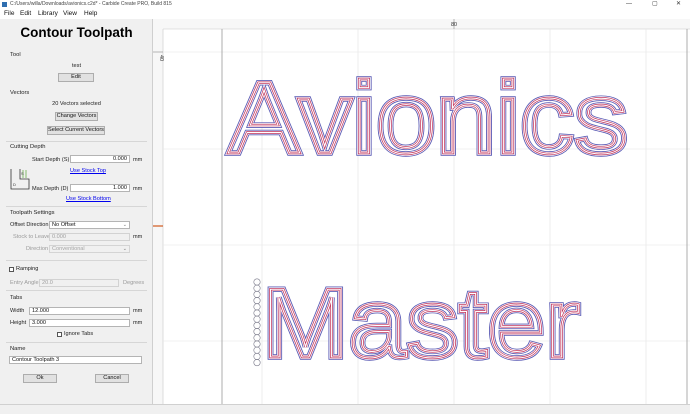 The image size is (690, 414). Describe the element at coordinates (678, 4) in the screenshot. I see `close-button: ✕` at that location.